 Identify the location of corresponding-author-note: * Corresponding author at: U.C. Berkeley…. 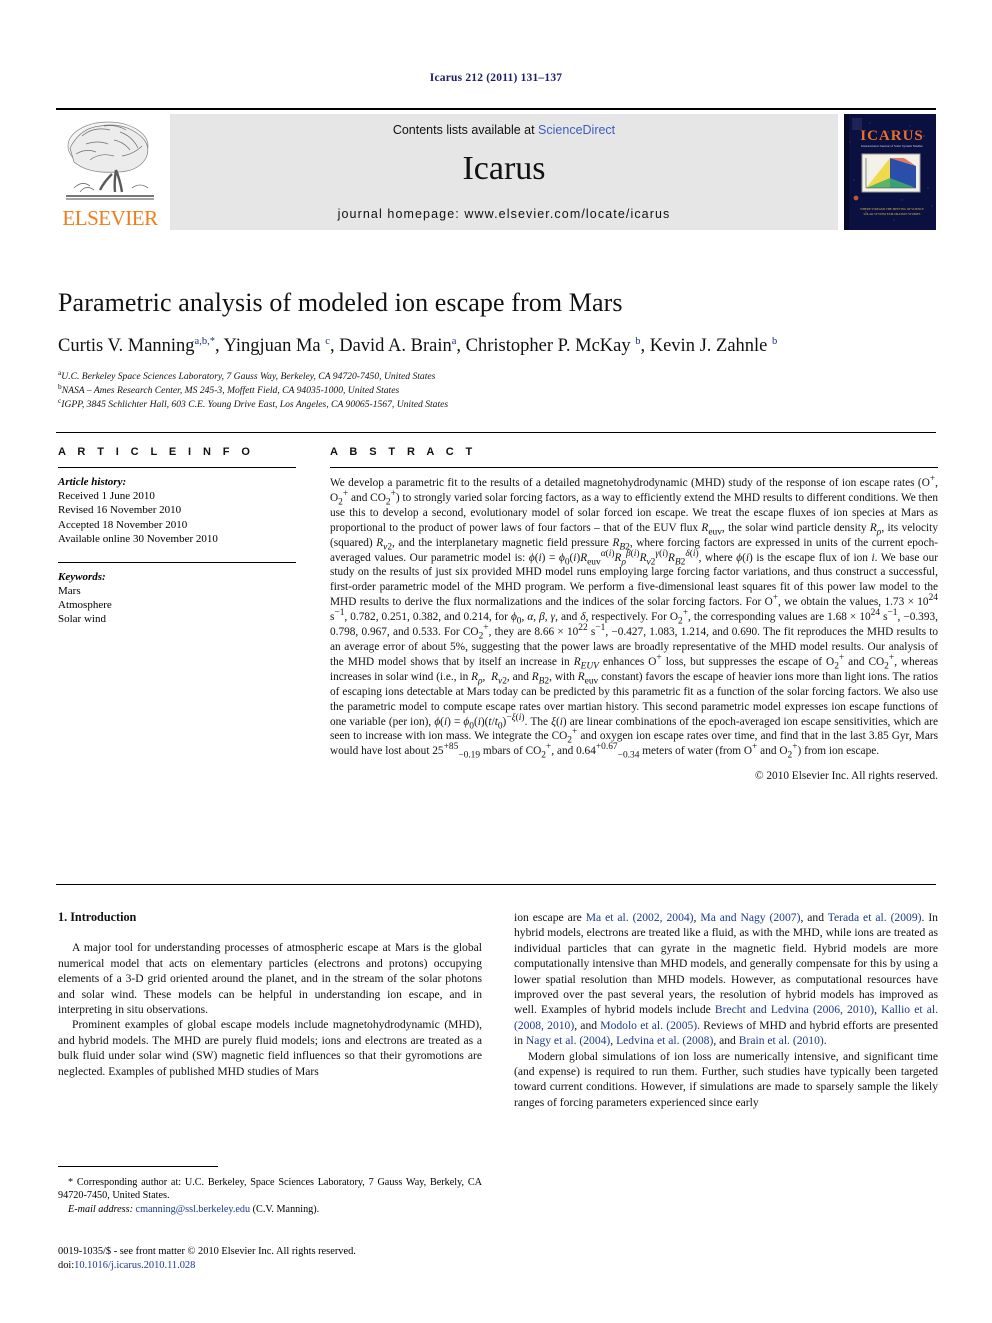
(270, 1189).